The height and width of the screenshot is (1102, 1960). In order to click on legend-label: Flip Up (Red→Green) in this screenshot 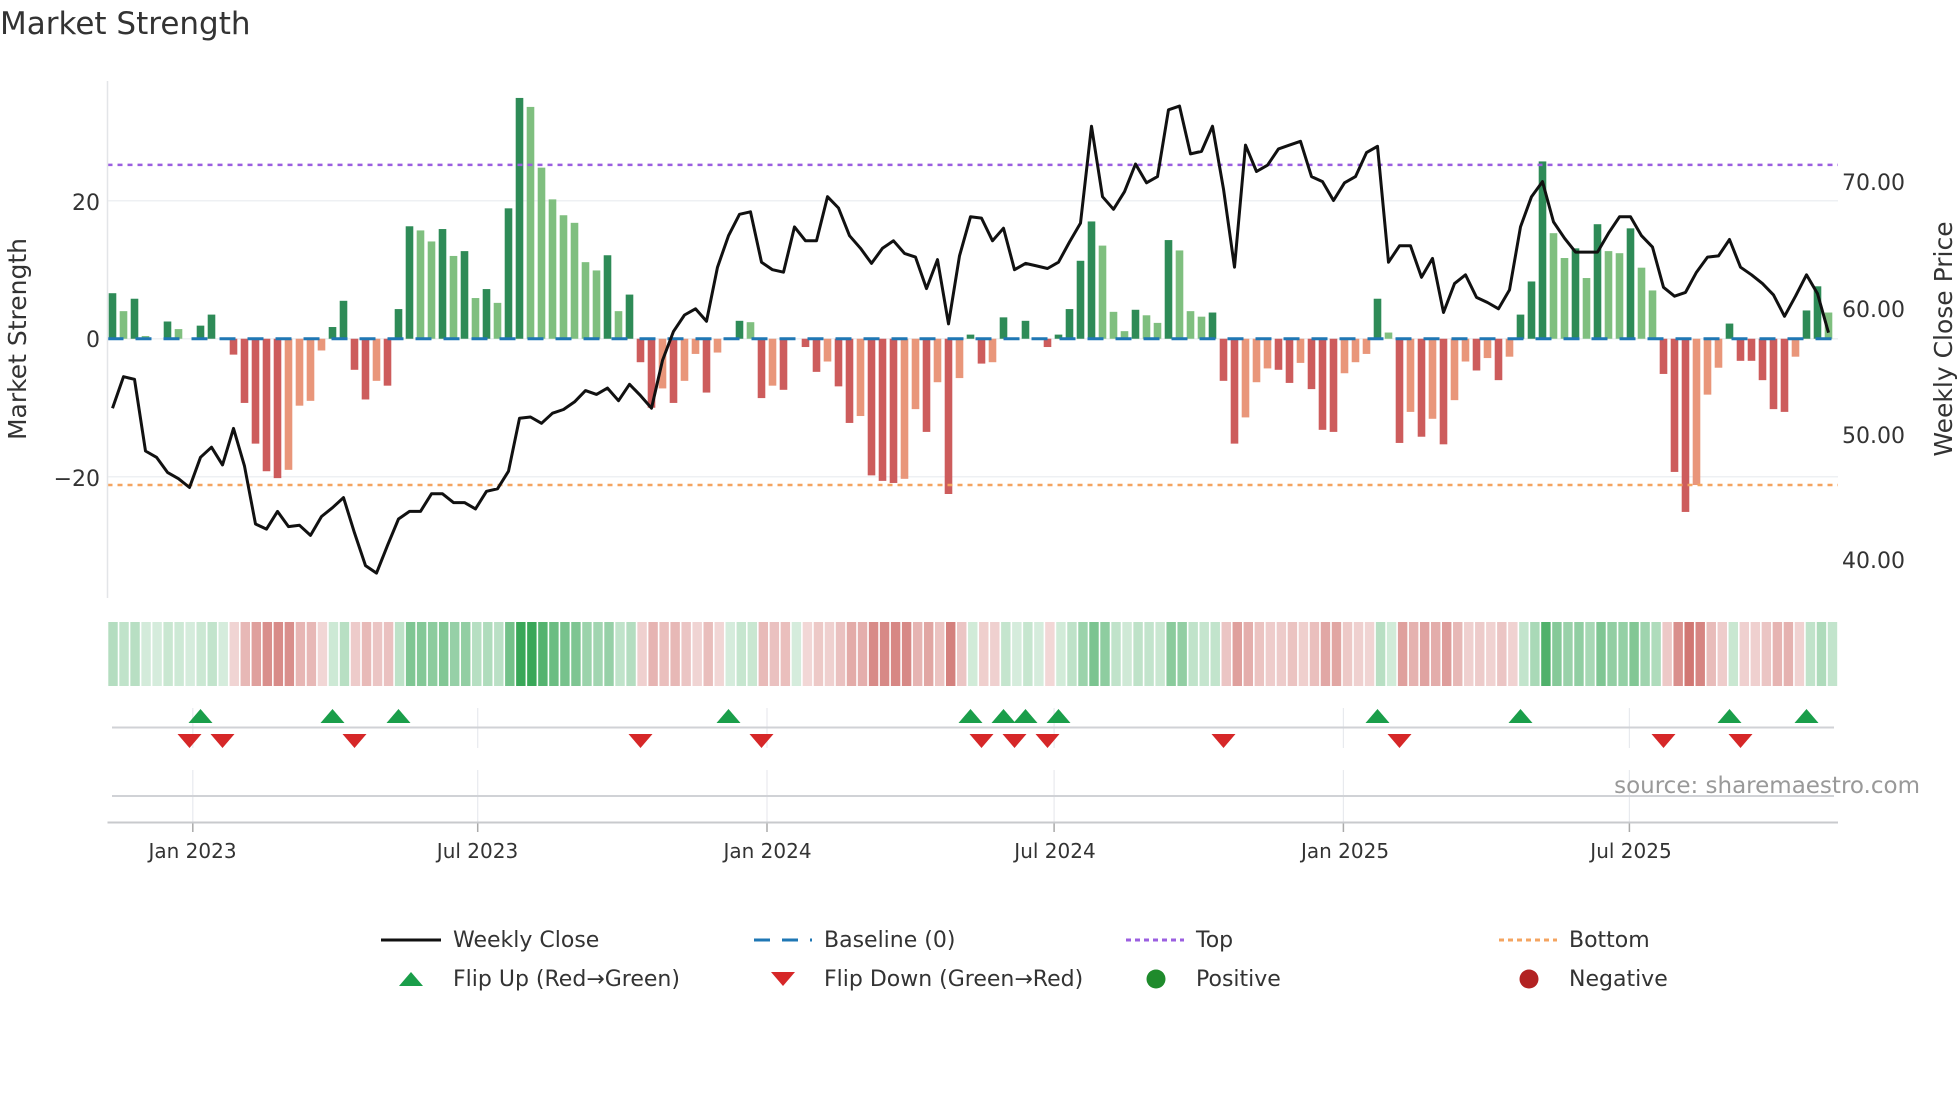, I will do `click(566, 979)`.